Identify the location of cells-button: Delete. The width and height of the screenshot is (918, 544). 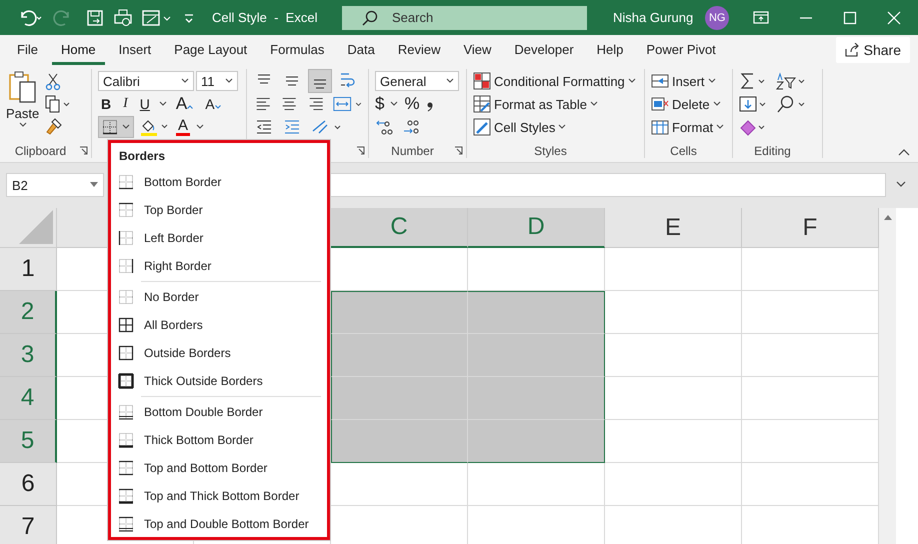
(689, 104).